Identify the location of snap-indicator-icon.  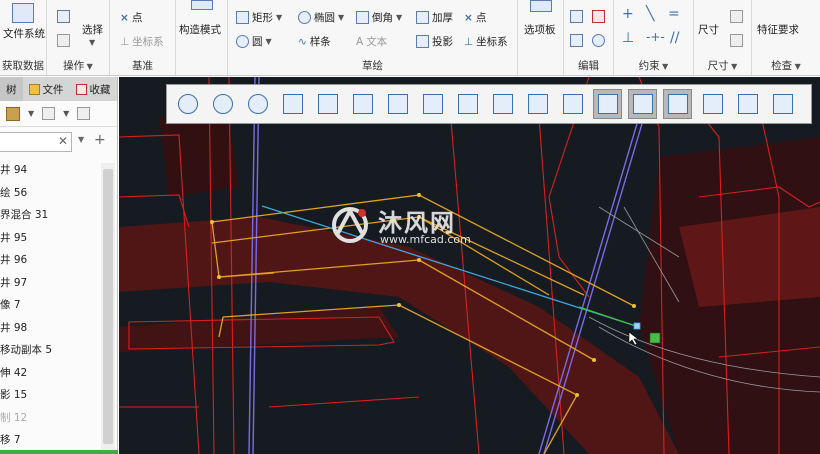
(655, 338).